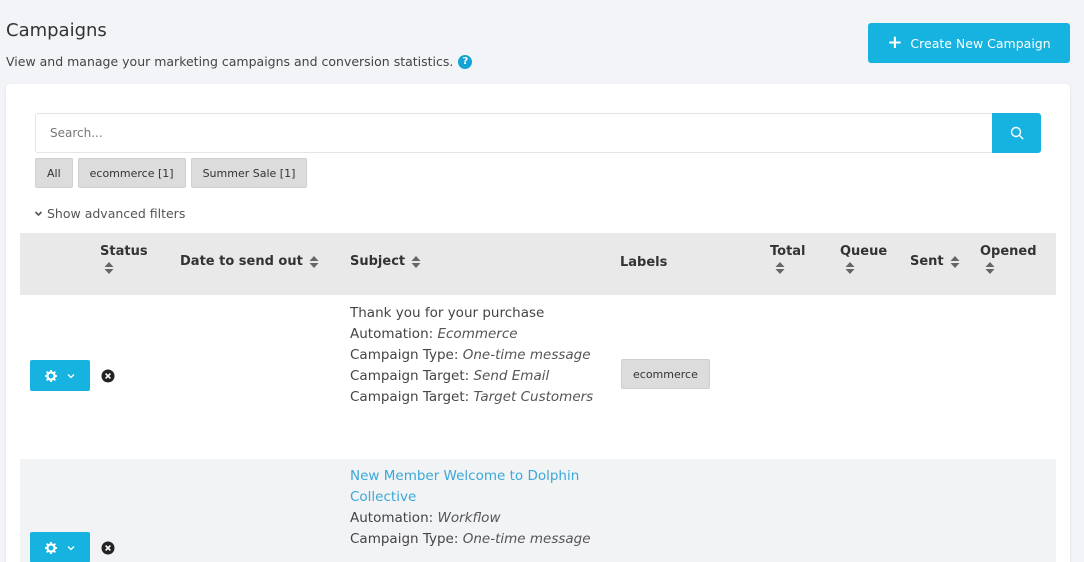 The height and width of the screenshot is (562, 1084). Describe the element at coordinates (980, 43) in the screenshot. I see `create-campaign-label: Create New Campaign` at that location.